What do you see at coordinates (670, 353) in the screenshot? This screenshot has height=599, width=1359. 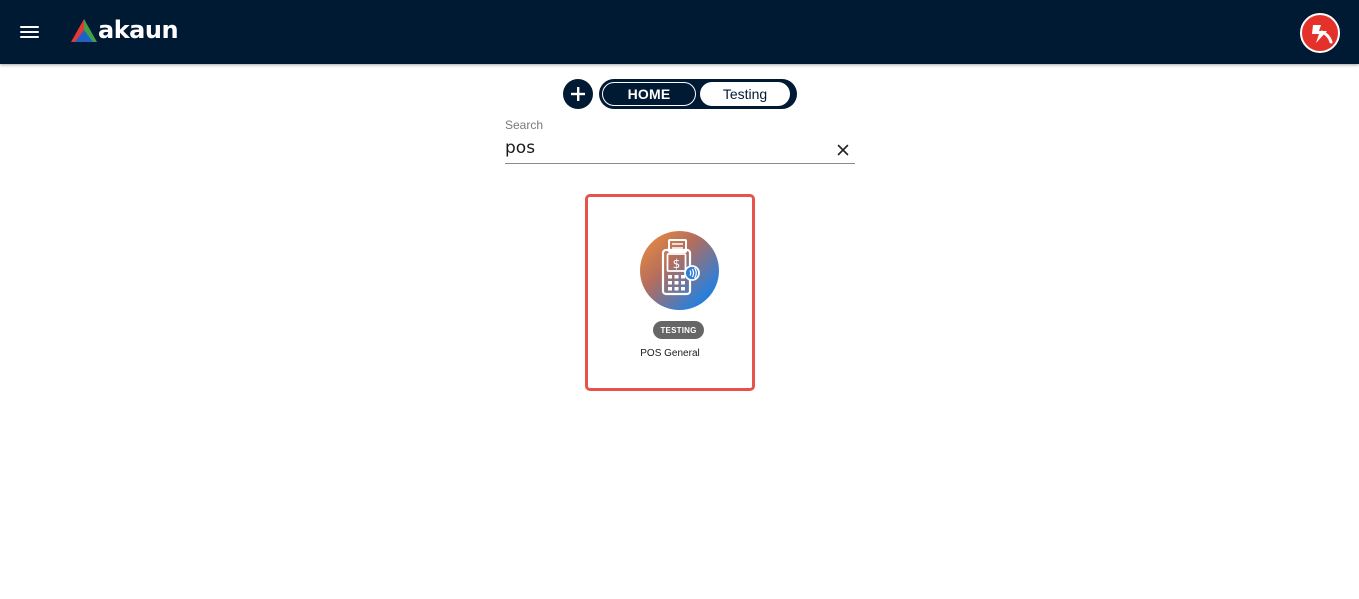 I see `app-name: POS General` at bounding box center [670, 353].